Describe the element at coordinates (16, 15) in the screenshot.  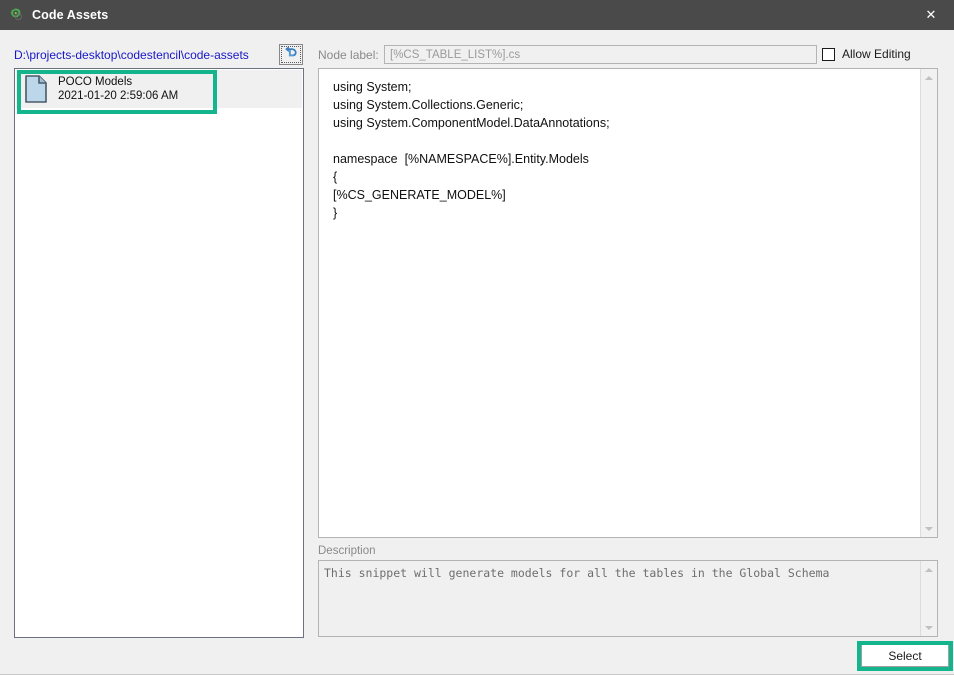
I see `gear-icon` at that location.